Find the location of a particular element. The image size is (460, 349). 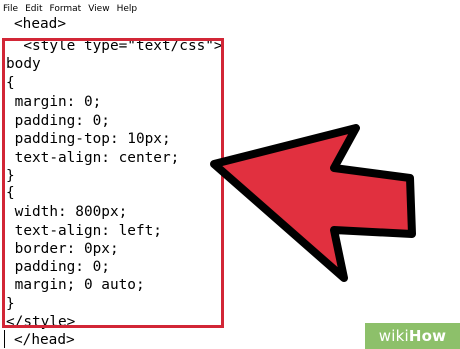

wikihow-watermark: wiki How is located at coordinates (412, 336).